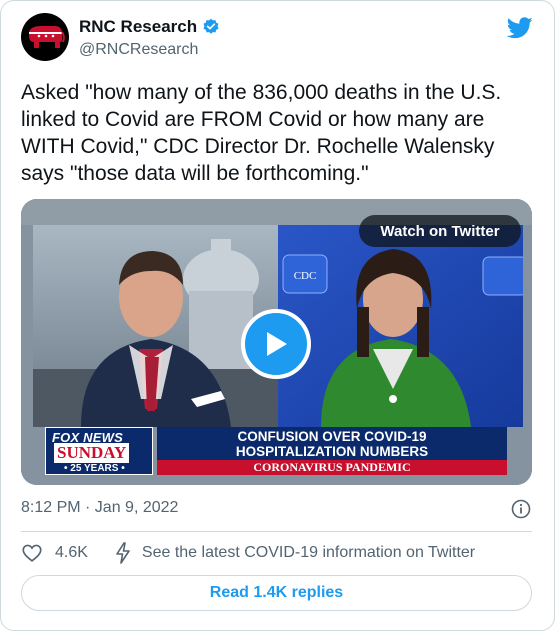 This screenshot has height=631, width=555. Describe the element at coordinates (99, 508) in the screenshot. I see `tweet-timestamp: 8:12 PM · Jan 9, 2022` at that location.